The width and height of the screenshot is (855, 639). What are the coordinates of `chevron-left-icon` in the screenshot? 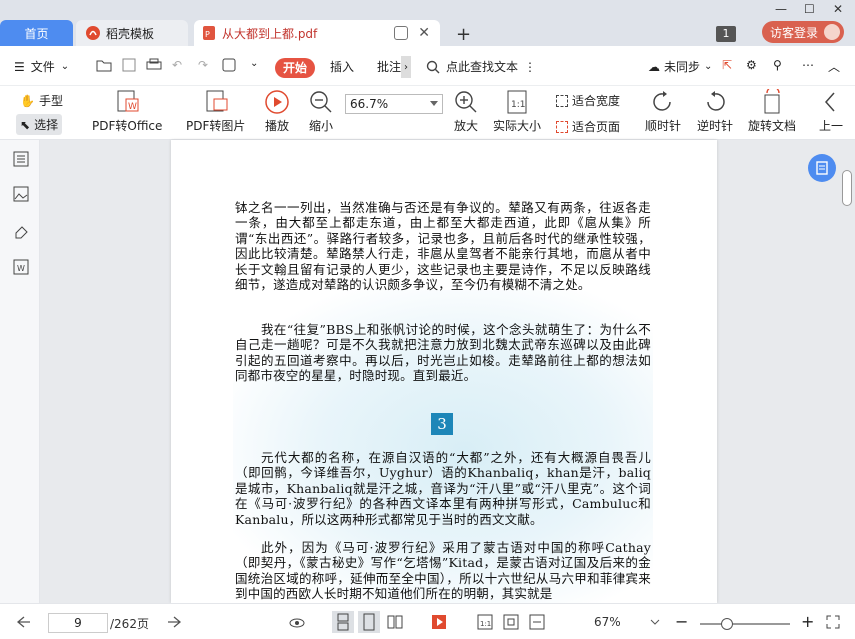 It's located at (829, 102).